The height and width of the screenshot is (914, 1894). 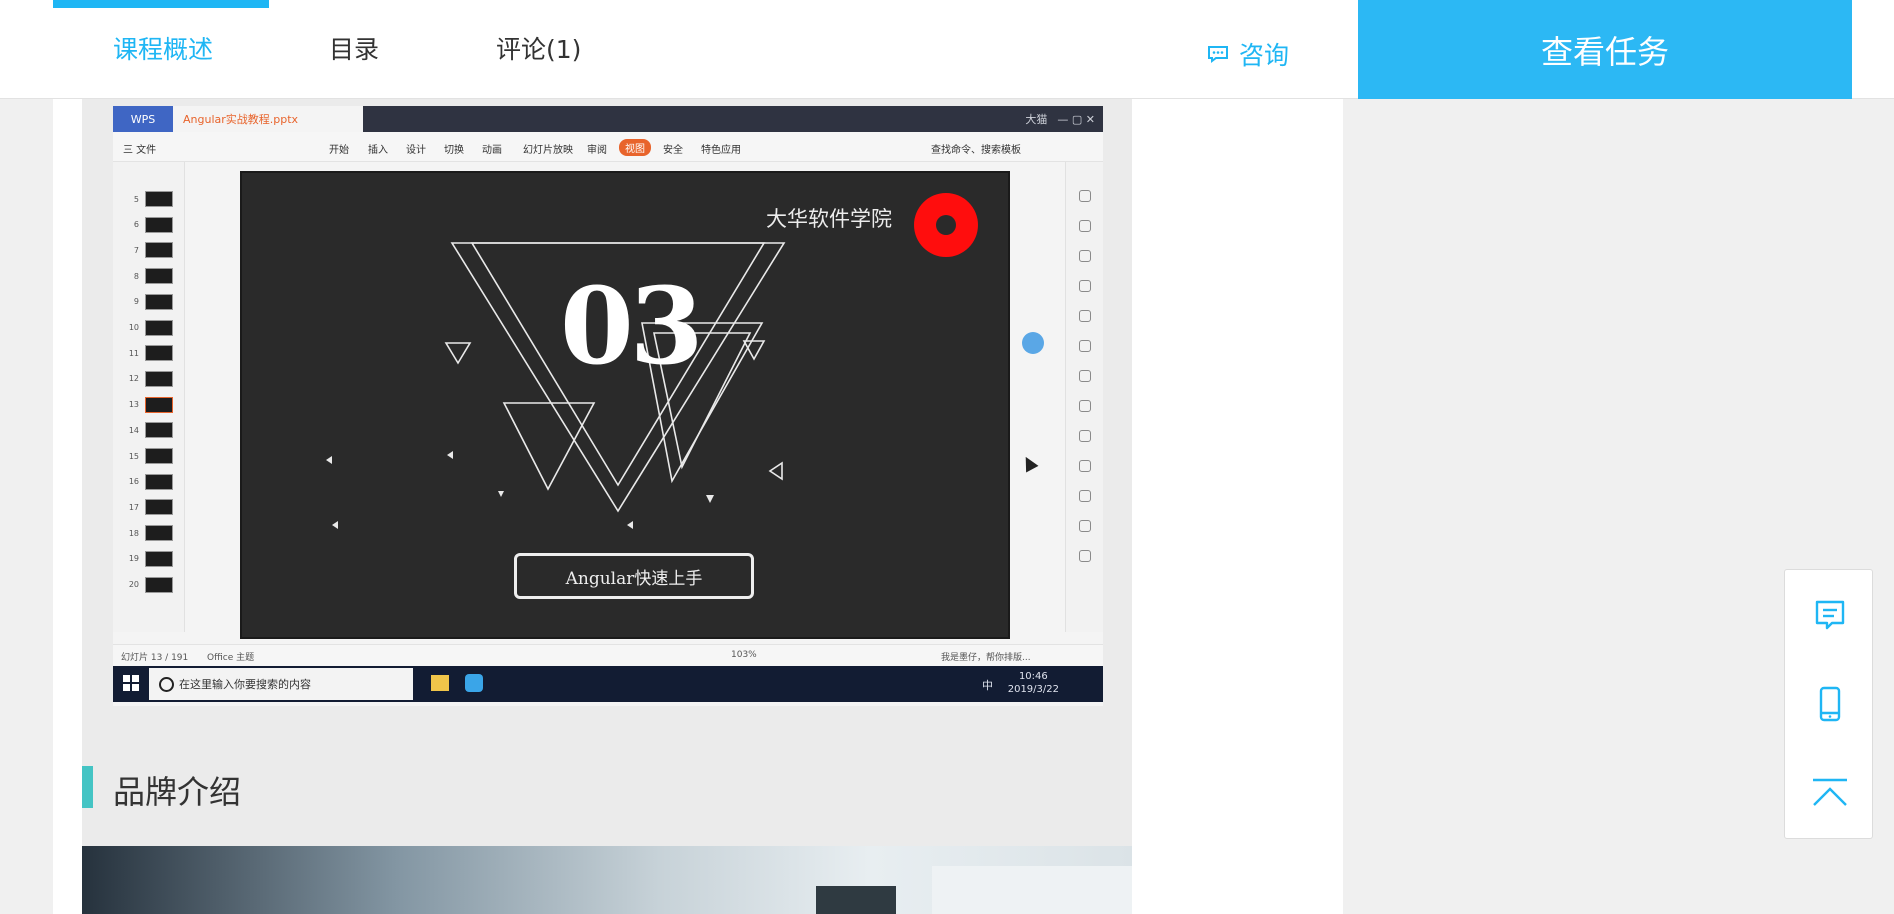 I want to click on wps-menu-item: 设计, so click(x=416, y=150).